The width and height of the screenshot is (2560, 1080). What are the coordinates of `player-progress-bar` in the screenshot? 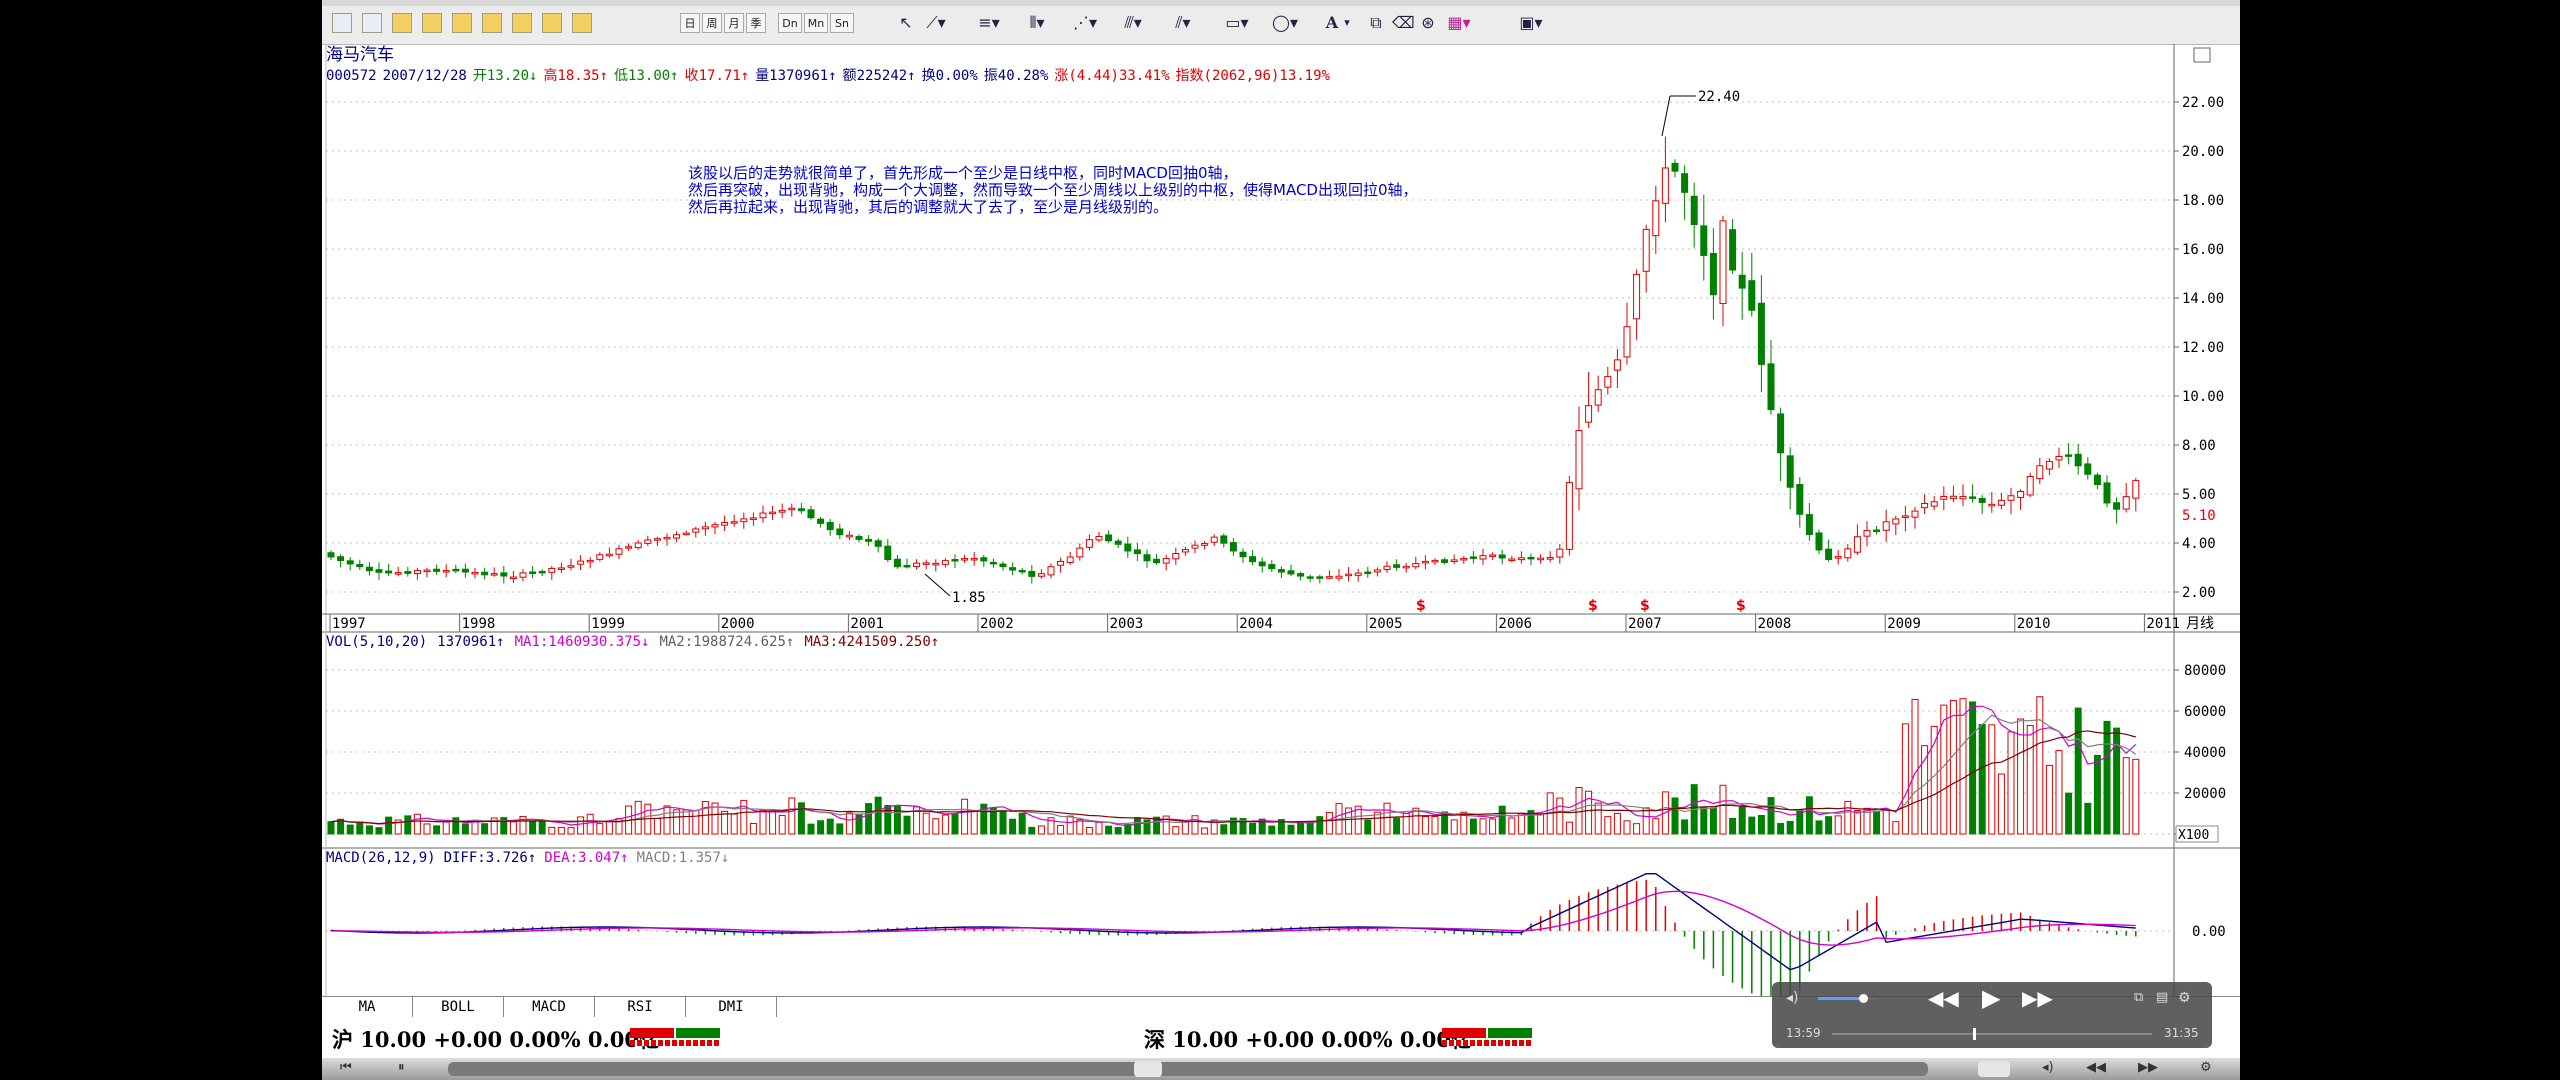 It's located at (1992, 1034).